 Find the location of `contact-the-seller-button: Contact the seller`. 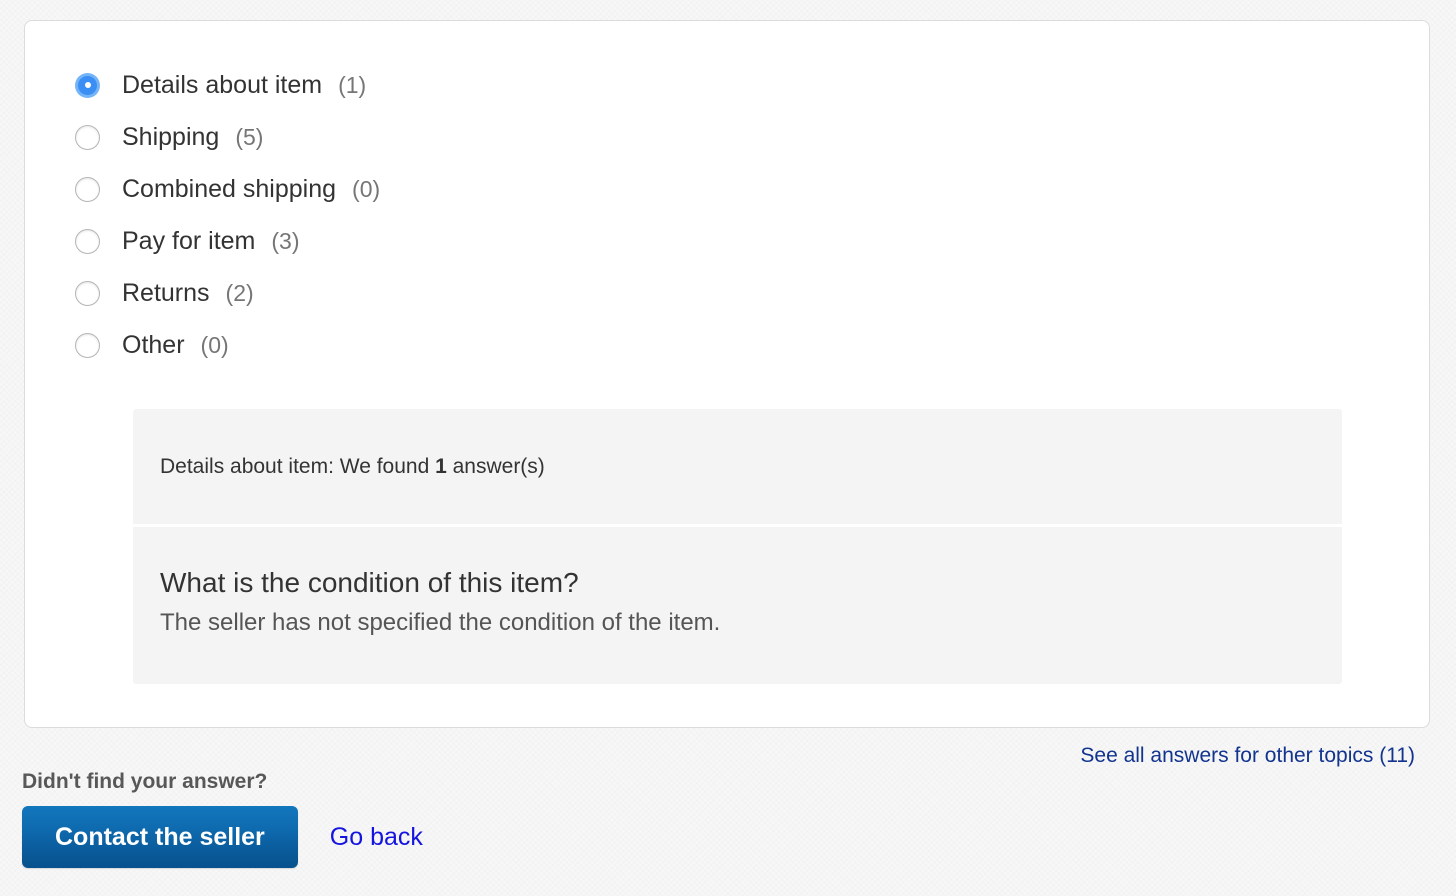

contact-the-seller-button: Contact the seller is located at coordinates (160, 837).